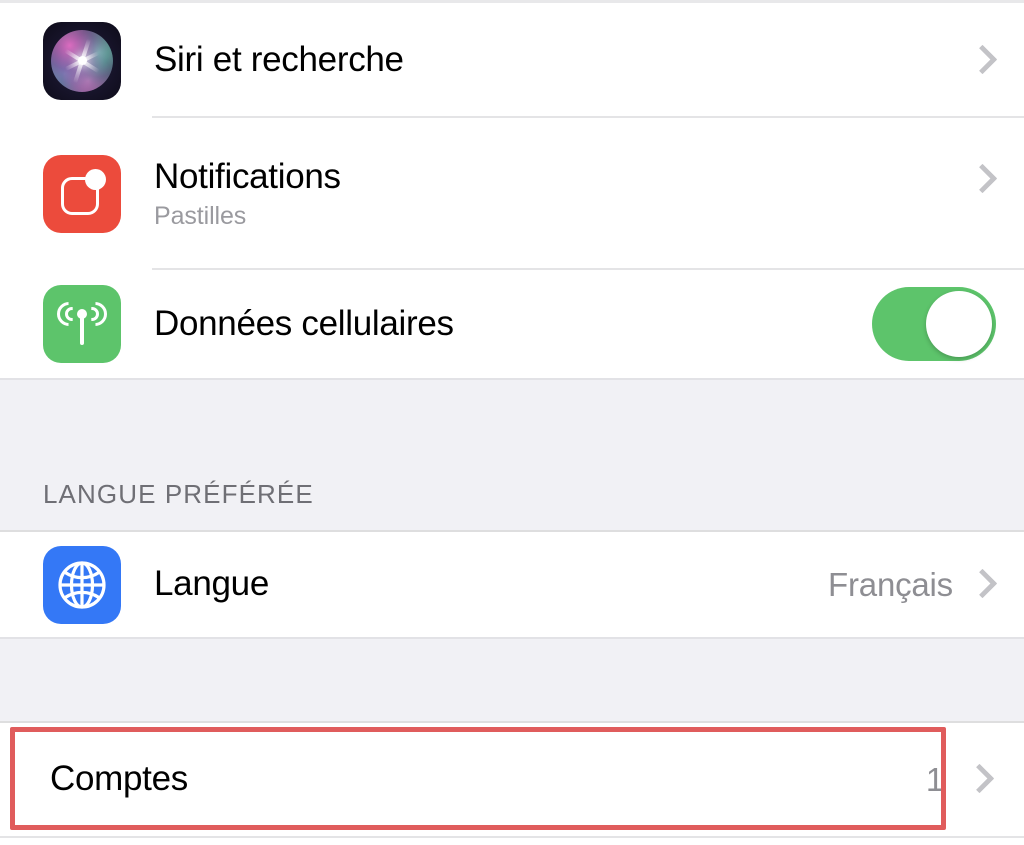 Image resolution: width=1024 pixels, height=845 pixels. I want to click on settings-group-accounts: Comptes 1, so click(512, 779).